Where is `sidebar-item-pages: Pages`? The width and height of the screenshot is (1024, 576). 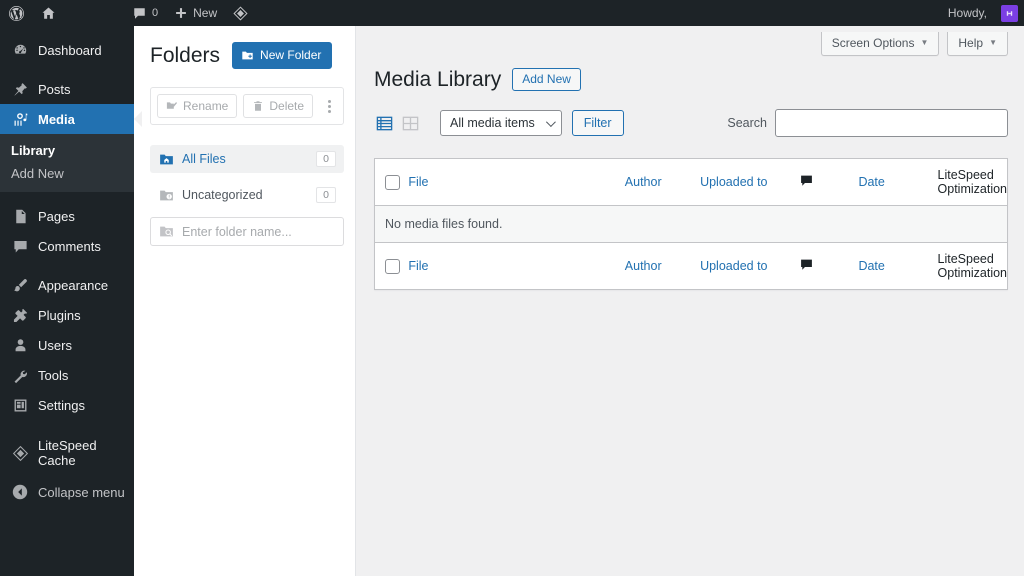 sidebar-item-pages: Pages is located at coordinates (67, 216).